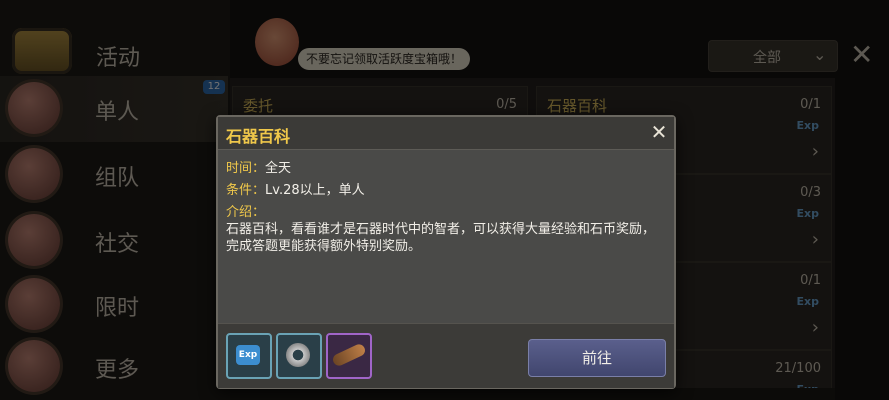 The height and width of the screenshot is (400, 889). I want to click on filter-label: 全部, so click(767, 58).